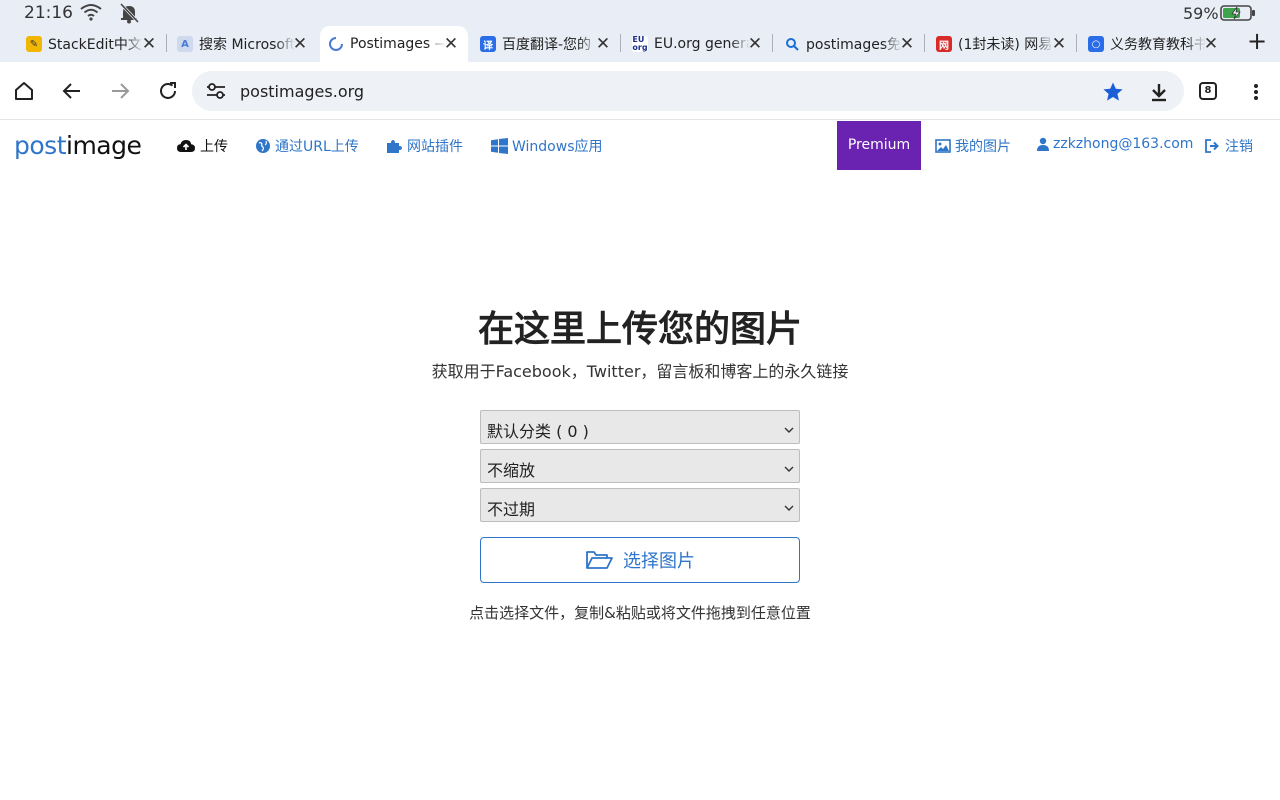  Describe the element at coordinates (640, 13) in the screenshot. I see `status-bar: 21:16 59%` at that location.